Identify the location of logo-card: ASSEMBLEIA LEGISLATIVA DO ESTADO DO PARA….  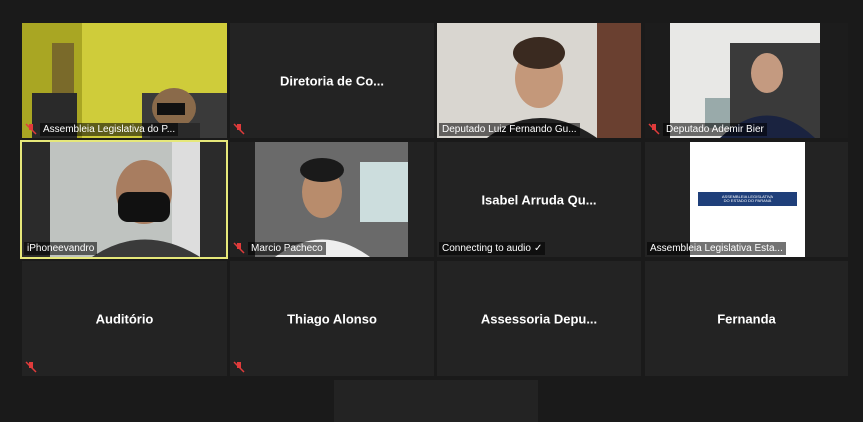
(747, 199).